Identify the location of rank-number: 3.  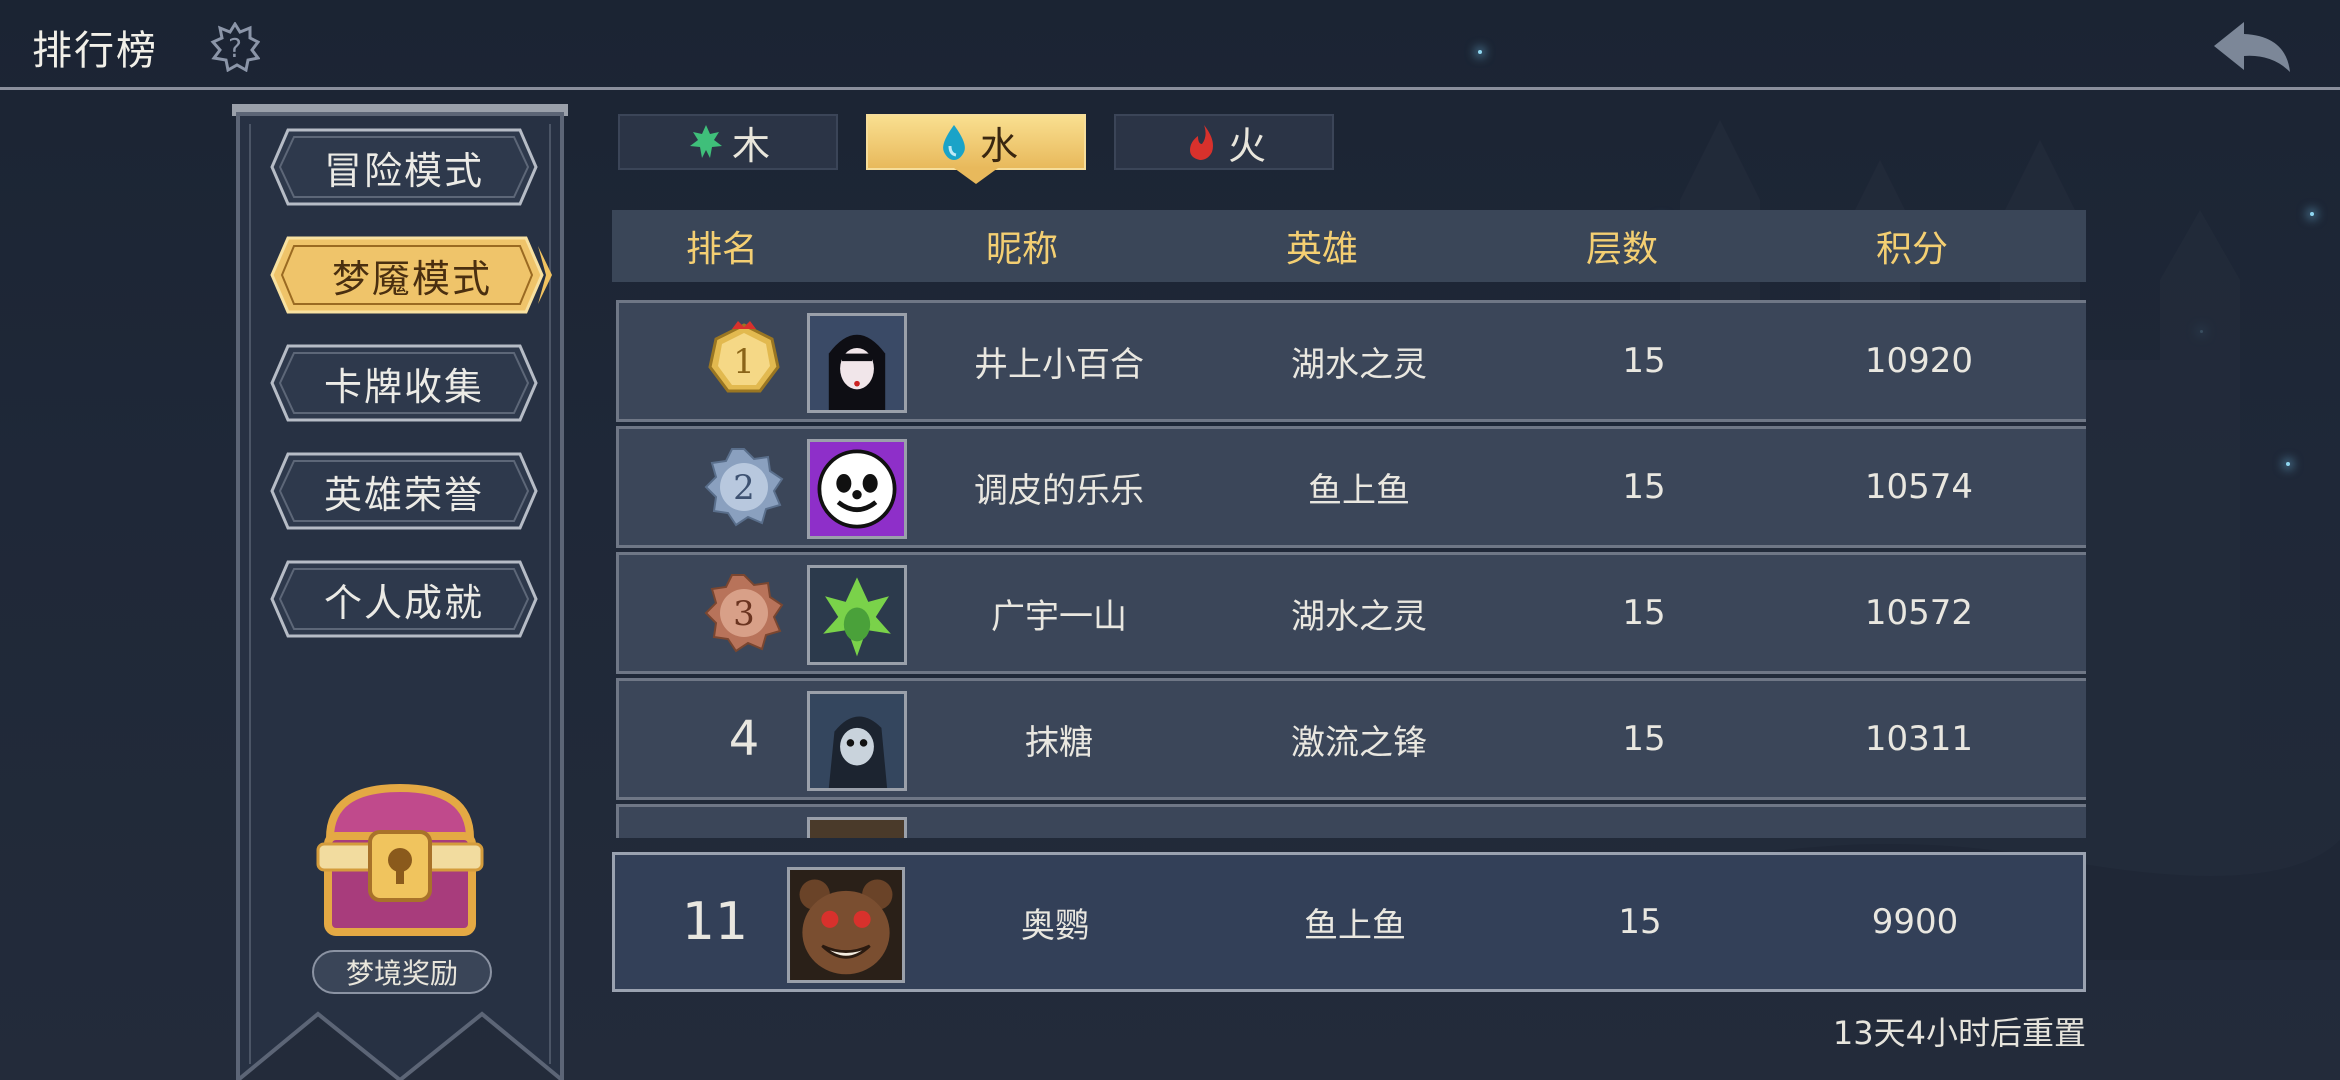
(744, 614).